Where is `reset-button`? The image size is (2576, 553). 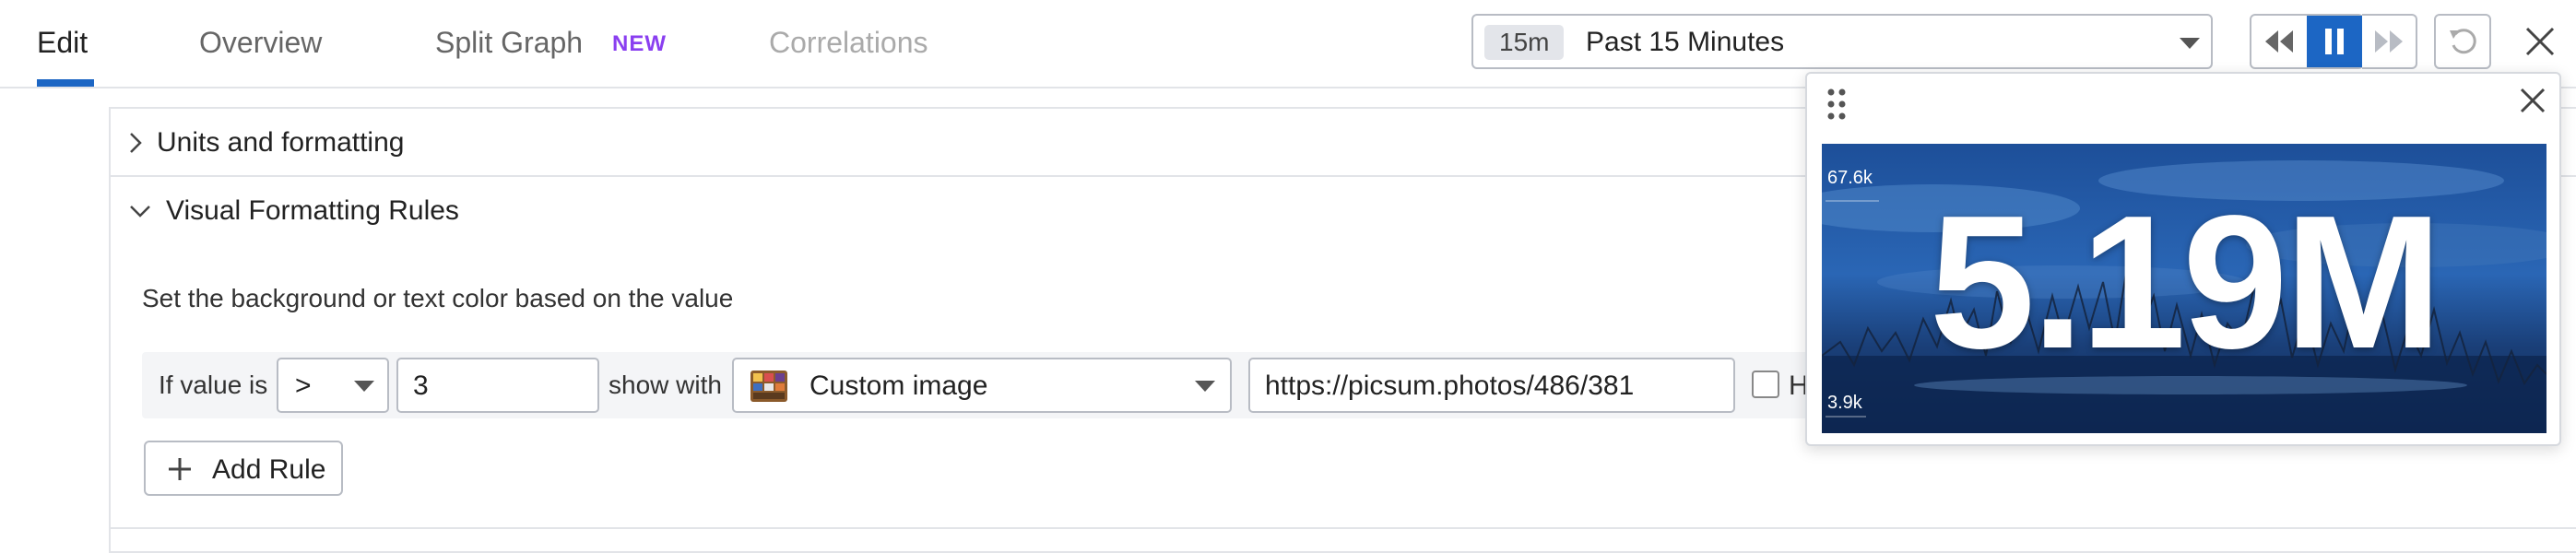 reset-button is located at coordinates (2462, 41).